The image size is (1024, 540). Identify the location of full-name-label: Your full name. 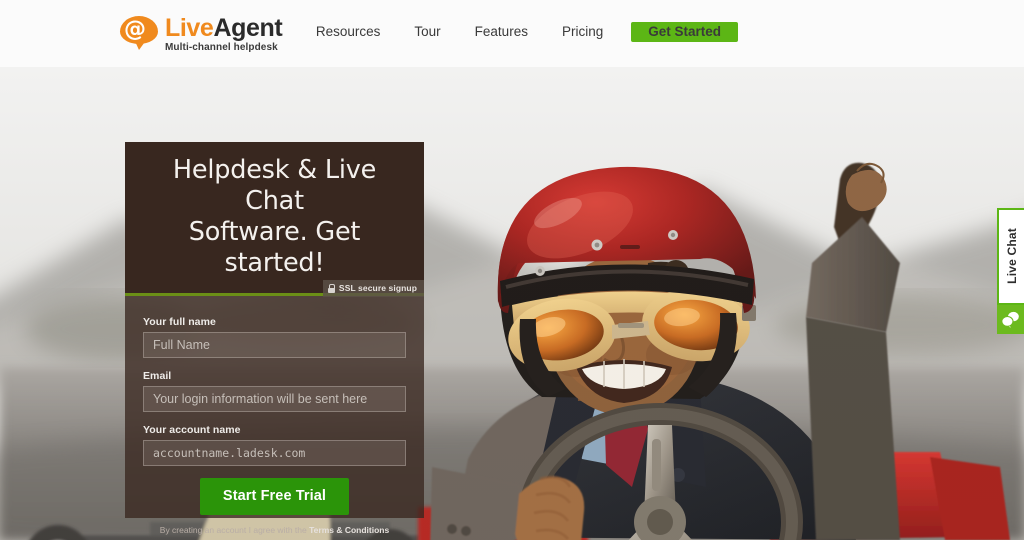
(179, 322).